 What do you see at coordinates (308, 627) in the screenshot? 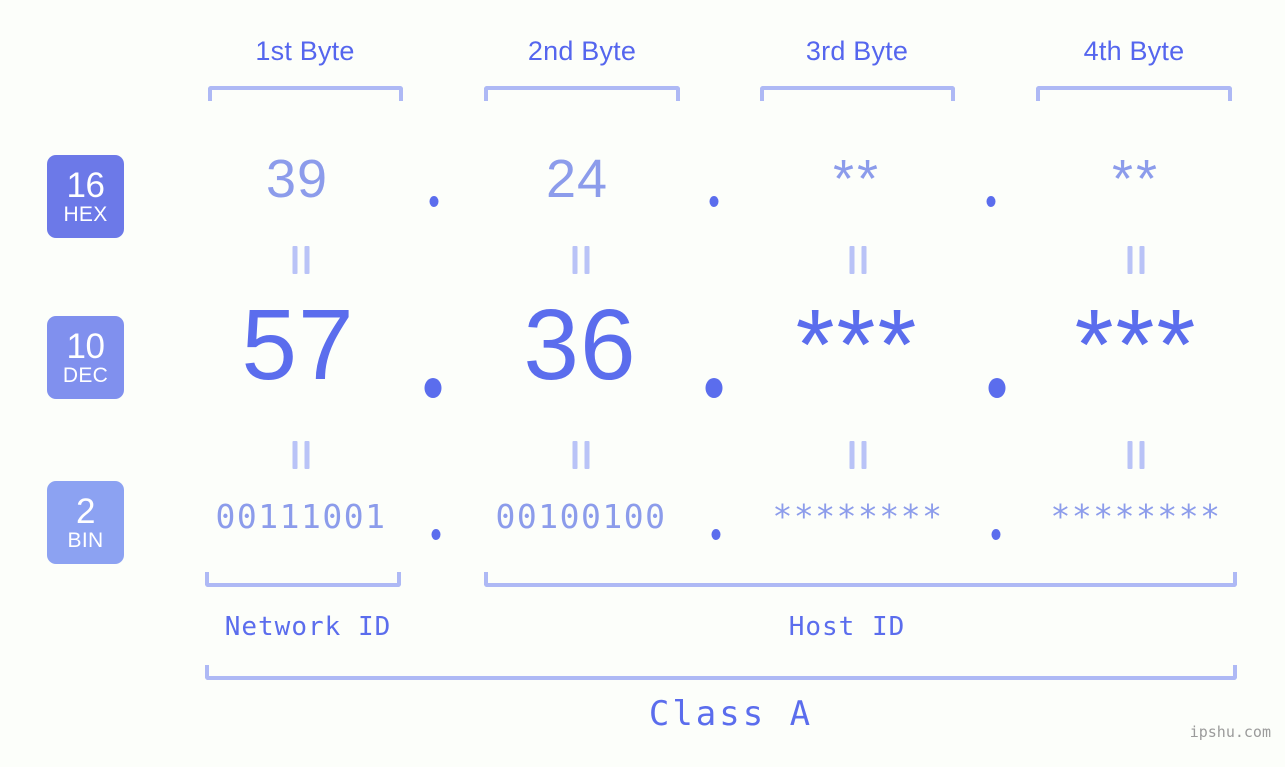
I see `network-id-label: Network ID` at bounding box center [308, 627].